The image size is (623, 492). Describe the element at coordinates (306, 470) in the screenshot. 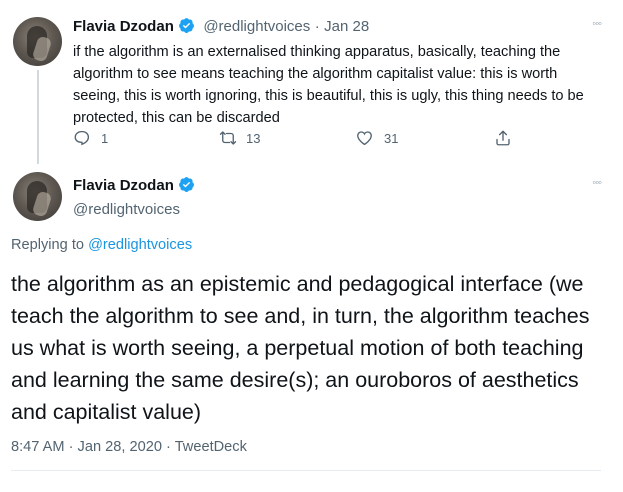

I see `divider` at that location.